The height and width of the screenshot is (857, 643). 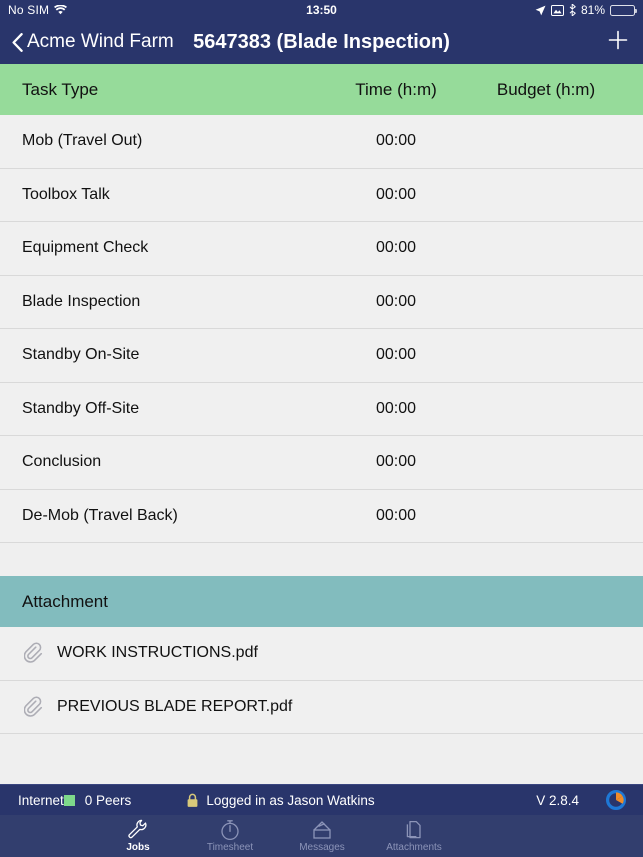 What do you see at coordinates (62, 462) in the screenshot?
I see `task-type-cell: Conclusion` at bounding box center [62, 462].